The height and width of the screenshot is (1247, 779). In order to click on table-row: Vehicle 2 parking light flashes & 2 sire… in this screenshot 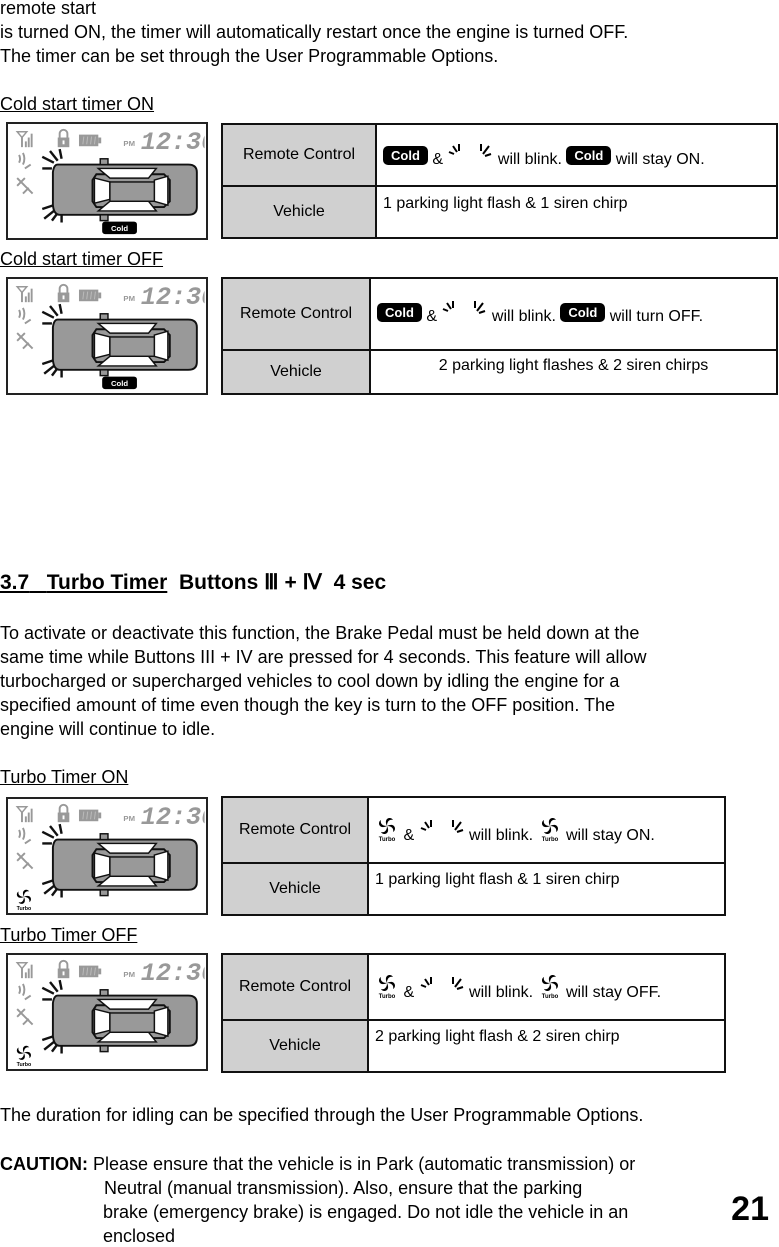, I will do `click(499, 372)`.